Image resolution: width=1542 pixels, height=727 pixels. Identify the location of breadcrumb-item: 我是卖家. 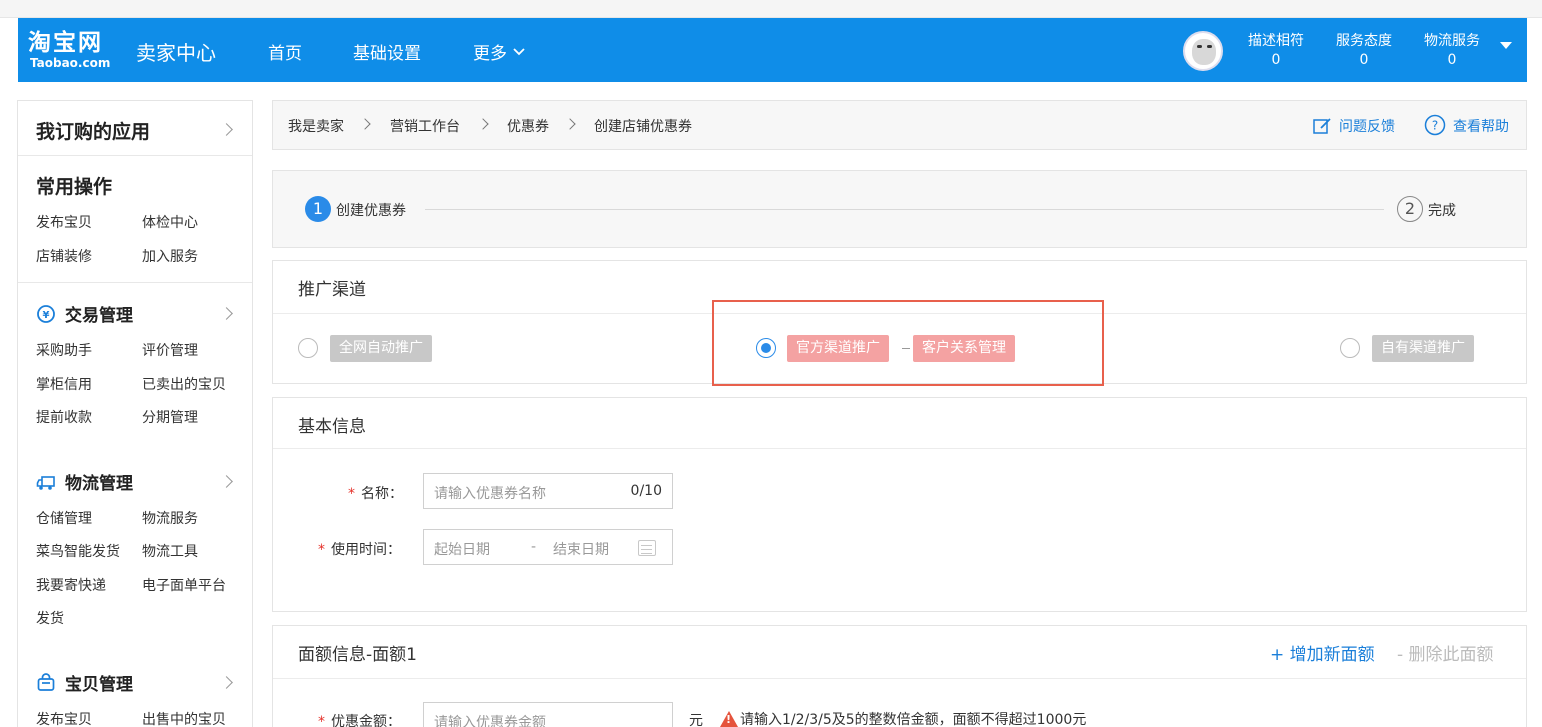
(316, 126).